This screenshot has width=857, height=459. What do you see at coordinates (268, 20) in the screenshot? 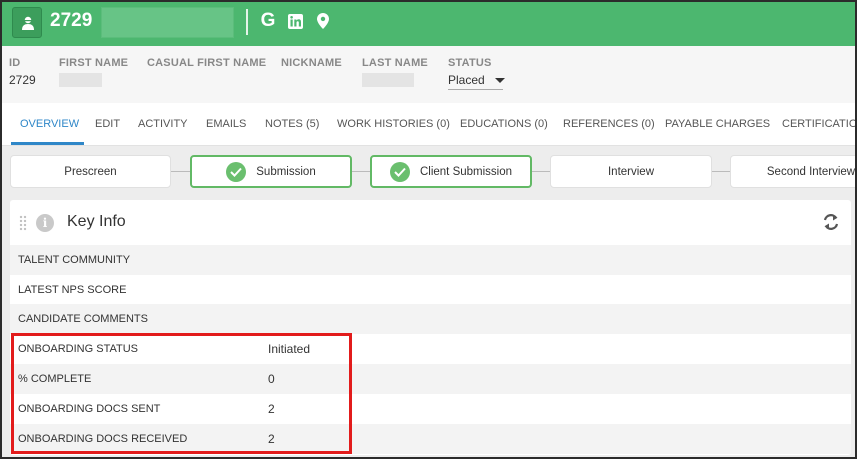
I see `google-icon: G` at bounding box center [268, 20].